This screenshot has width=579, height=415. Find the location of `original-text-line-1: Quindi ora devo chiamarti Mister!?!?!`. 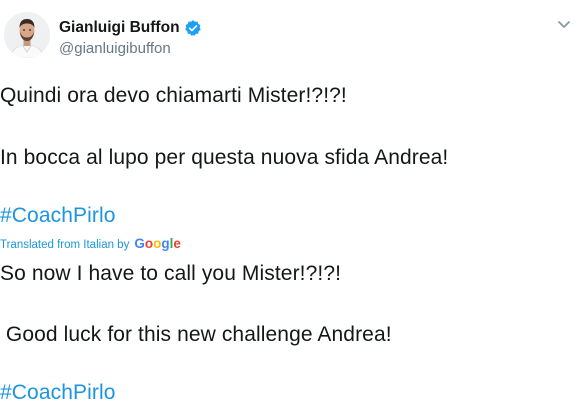

original-text-line-1: Quindi ora devo chiamarti Mister!?!?! is located at coordinates (173, 95).